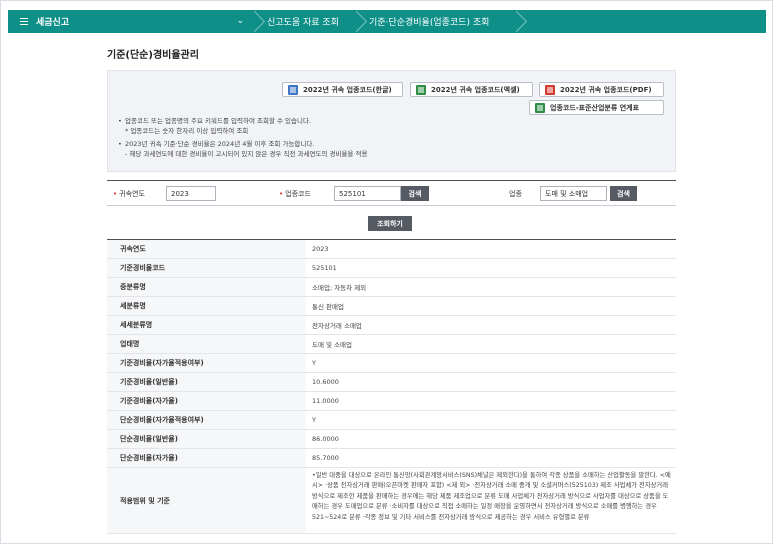  I want to click on row-value: 10.6000, so click(325, 382).